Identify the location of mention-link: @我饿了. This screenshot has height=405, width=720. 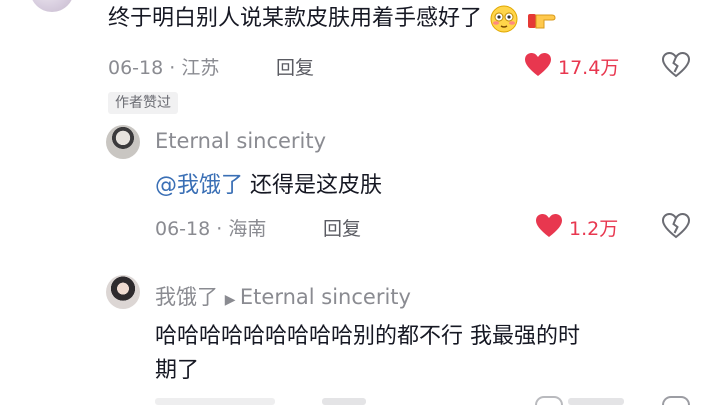
(199, 185).